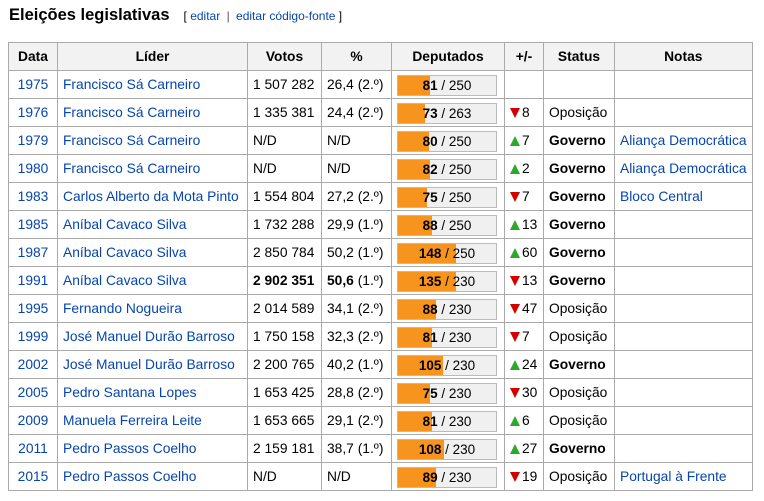 The width and height of the screenshot is (764, 501). I want to click on notes-cell: Portugal à Frente, so click(683, 476).